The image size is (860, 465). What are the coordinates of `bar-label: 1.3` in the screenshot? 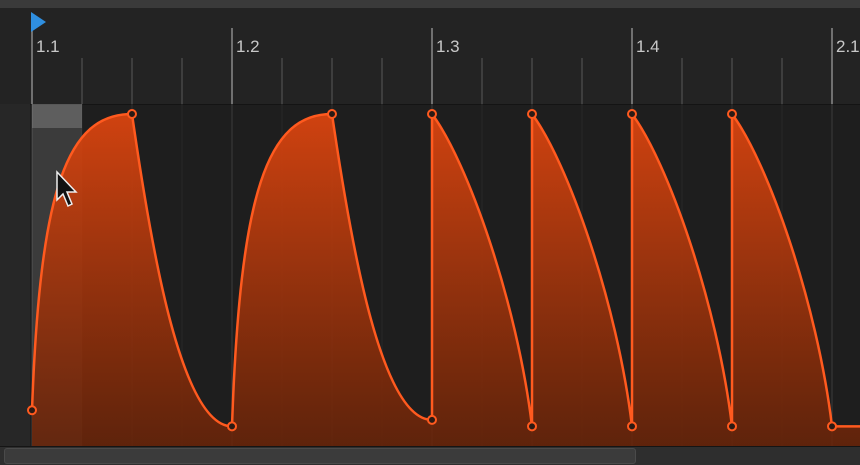 It's located at (448, 46).